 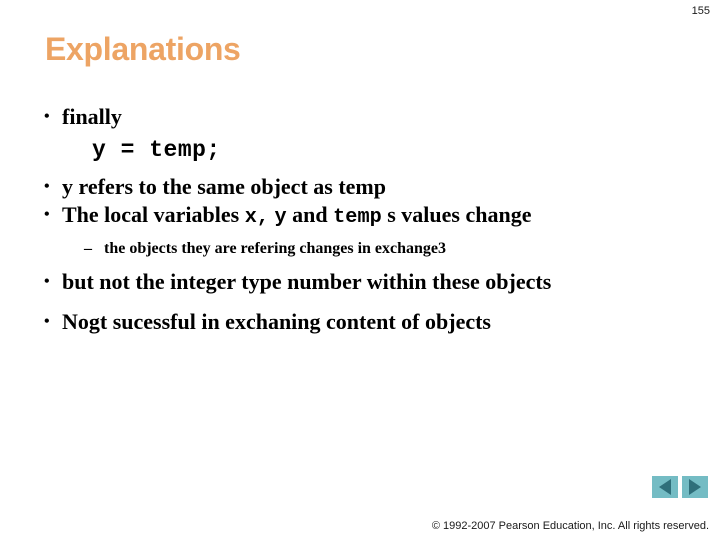 I want to click on bullet-text-run: finally, so click(x=92, y=116).